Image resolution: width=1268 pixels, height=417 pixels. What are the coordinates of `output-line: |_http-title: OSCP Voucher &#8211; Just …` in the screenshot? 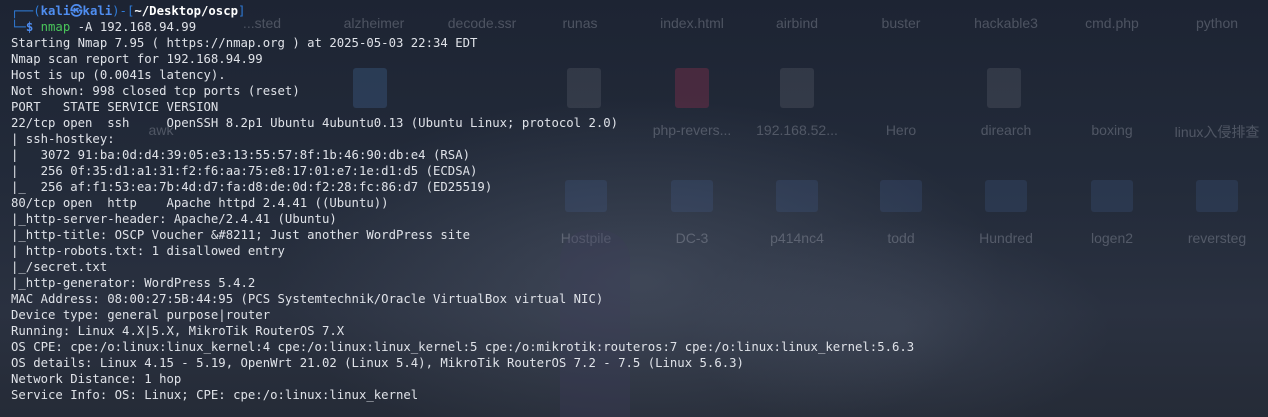 It's located at (241, 235).